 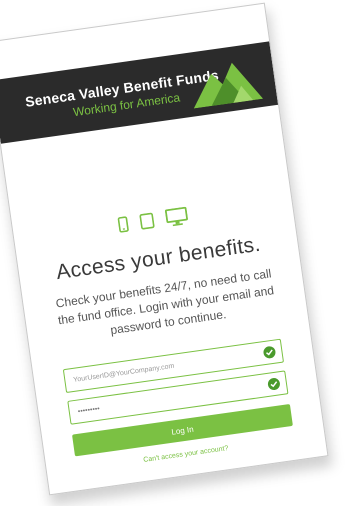 What do you see at coordinates (123, 224) in the screenshot?
I see `phone-icon` at bounding box center [123, 224].